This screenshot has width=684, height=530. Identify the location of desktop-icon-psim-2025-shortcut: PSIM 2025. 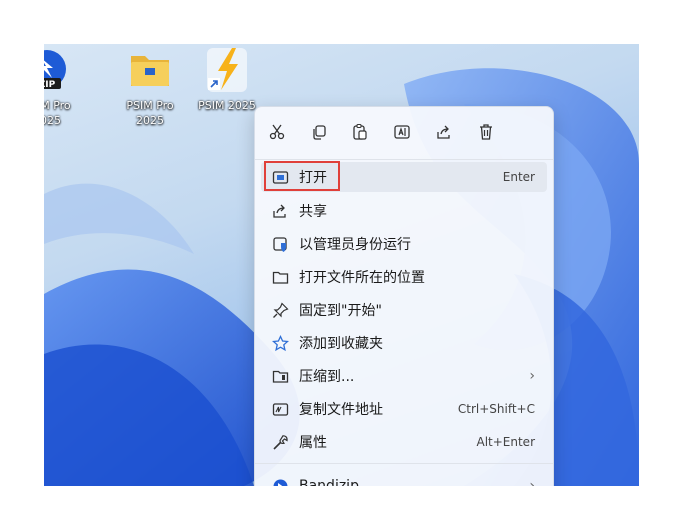
(227, 78).